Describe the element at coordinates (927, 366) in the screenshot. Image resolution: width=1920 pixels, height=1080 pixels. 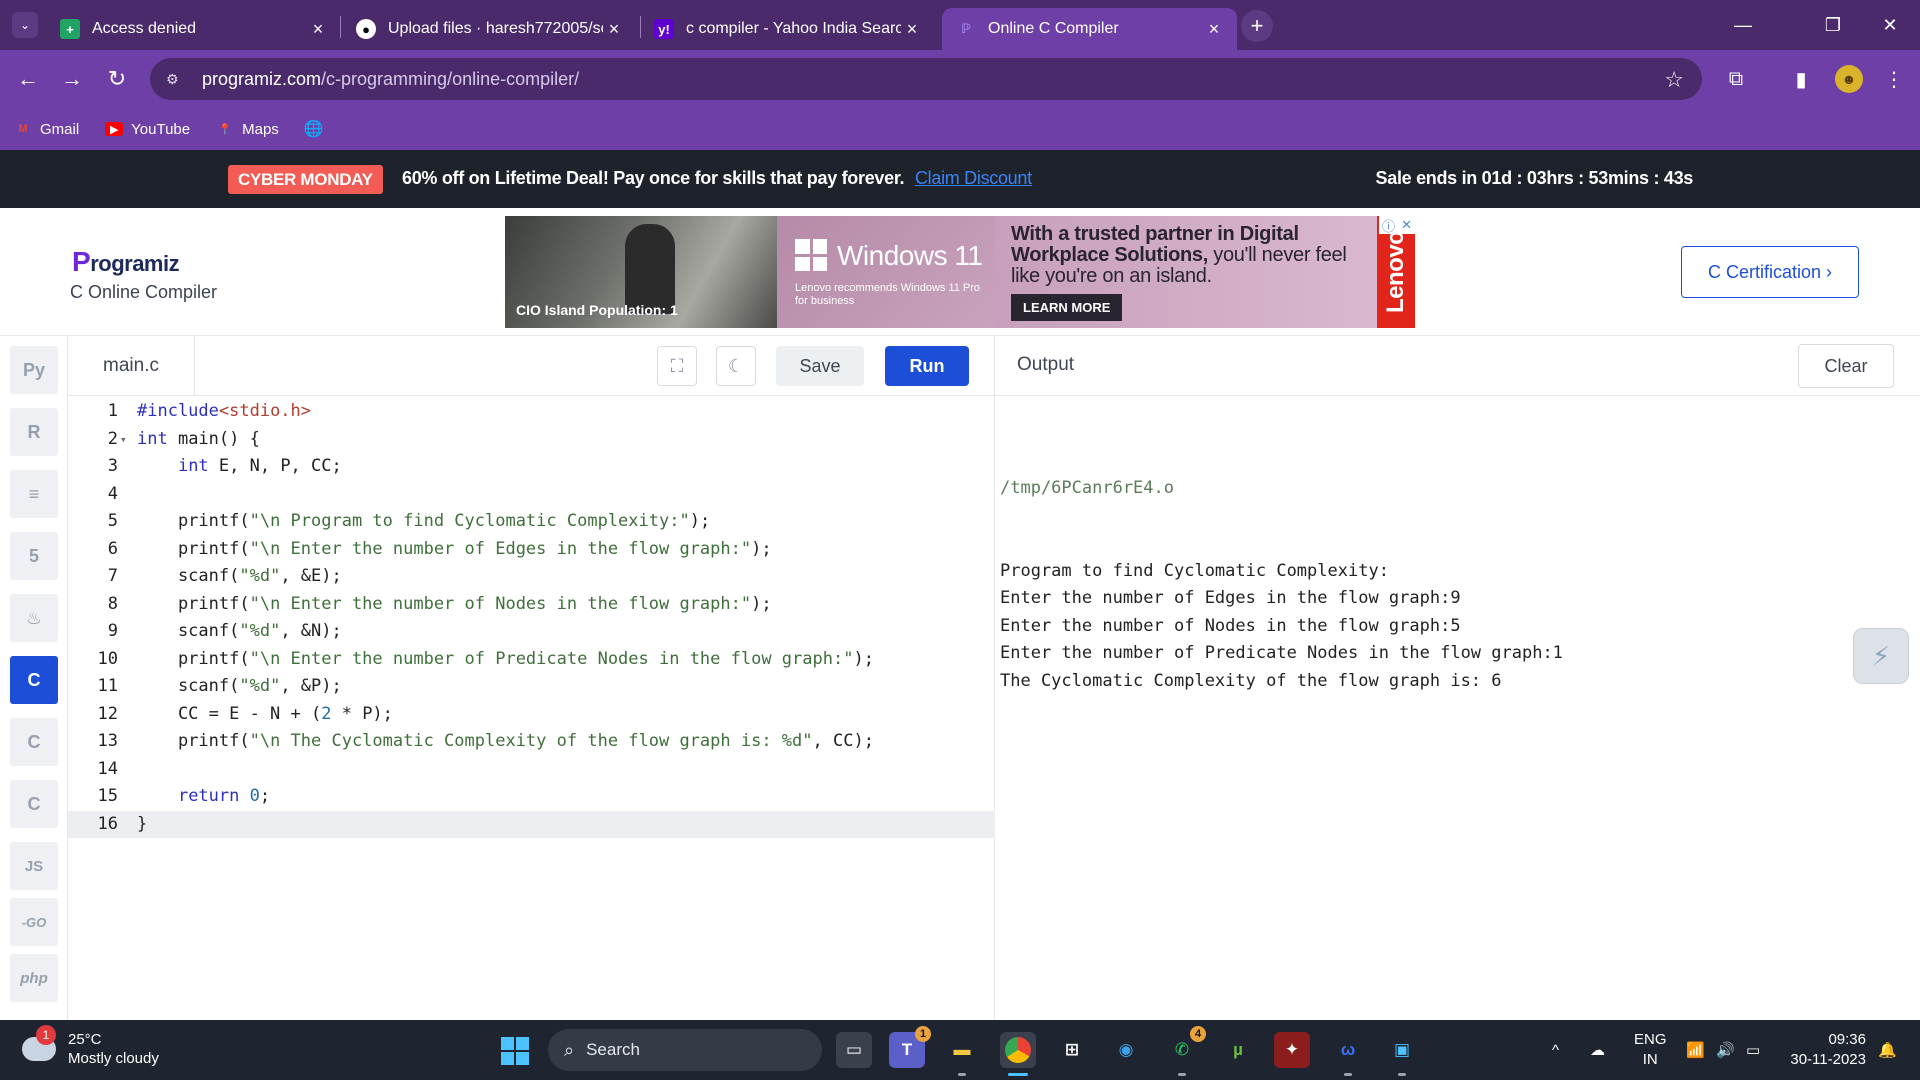
I see `run-button: Run` at that location.